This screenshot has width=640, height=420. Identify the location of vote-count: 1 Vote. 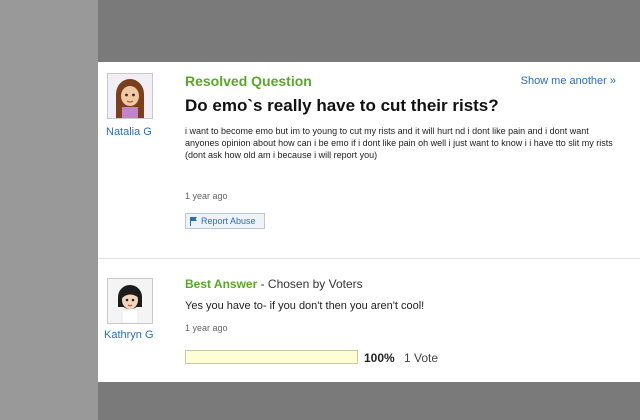
(421, 358).